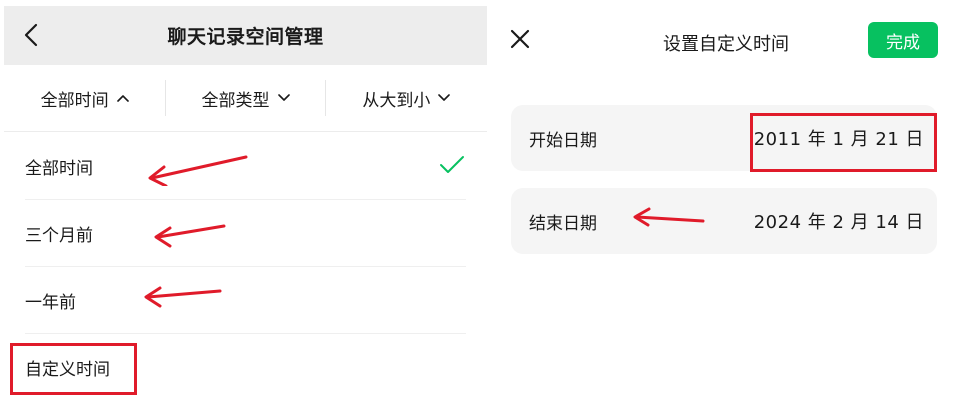 The image size is (961, 400). Describe the element at coordinates (563, 140) in the screenshot. I see `start-date-label: 开始日期` at that location.